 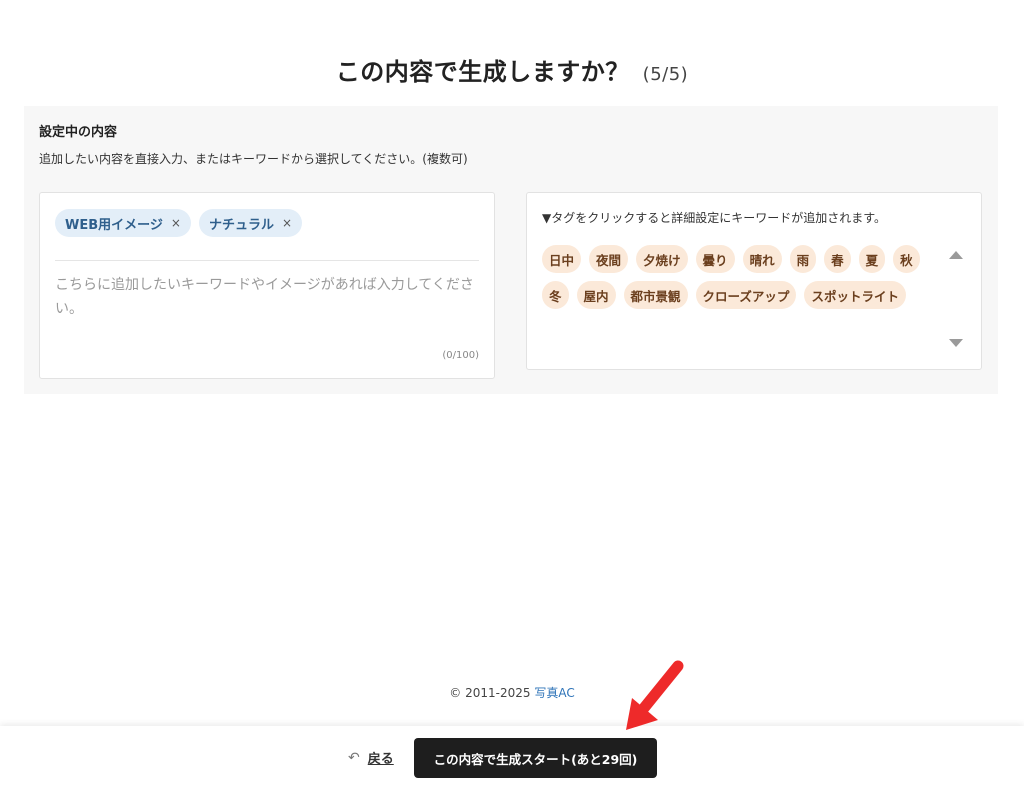 I want to click on tag-indoor: 屋内, so click(x=596, y=295).